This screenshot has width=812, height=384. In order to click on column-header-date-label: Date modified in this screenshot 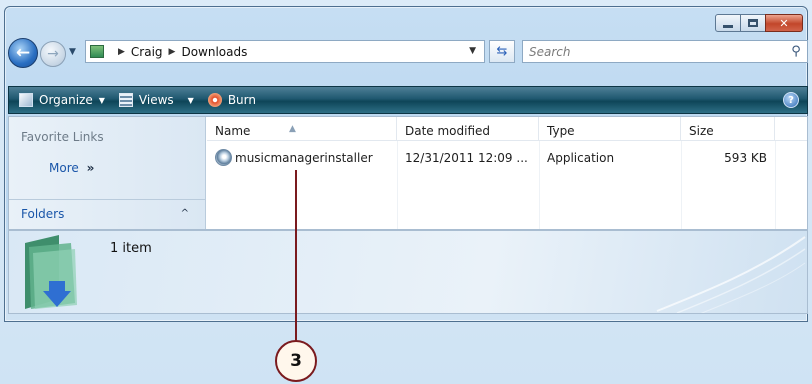, I will do `click(448, 131)`.